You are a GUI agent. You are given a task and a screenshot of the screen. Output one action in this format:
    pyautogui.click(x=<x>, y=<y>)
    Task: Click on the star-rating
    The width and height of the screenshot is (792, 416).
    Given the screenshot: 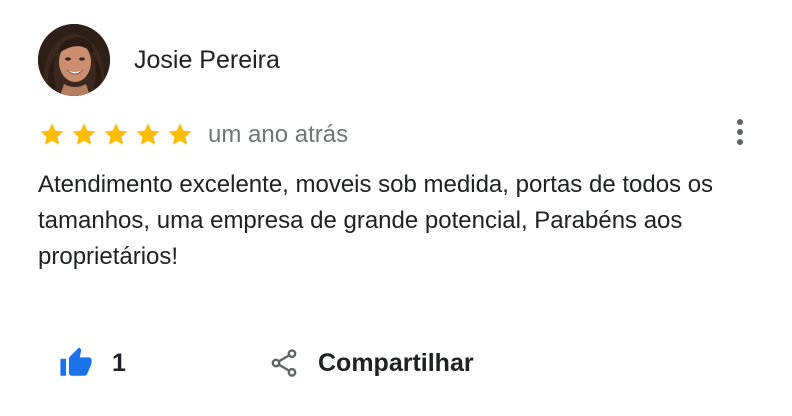 What is the action you would take?
    pyautogui.click(x=116, y=135)
    